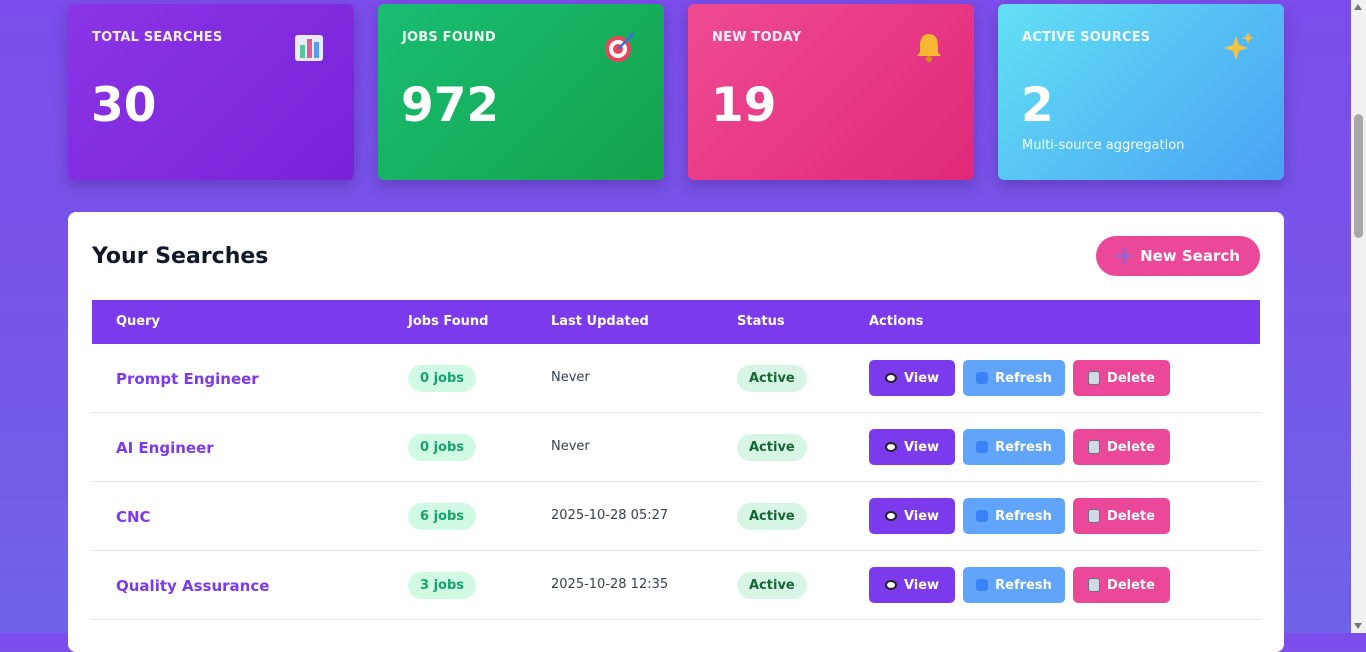  What do you see at coordinates (929, 48) in the screenshot?
I see `bell-icon` at bounding box center [929, 48].